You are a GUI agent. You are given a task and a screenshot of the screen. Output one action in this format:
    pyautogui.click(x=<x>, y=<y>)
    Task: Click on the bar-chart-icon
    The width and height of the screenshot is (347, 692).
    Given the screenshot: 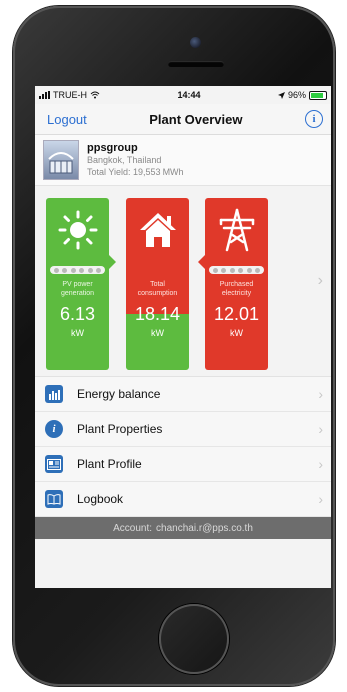 What is the action you would take?
    pyautogui.click(x=54, y=394)
    